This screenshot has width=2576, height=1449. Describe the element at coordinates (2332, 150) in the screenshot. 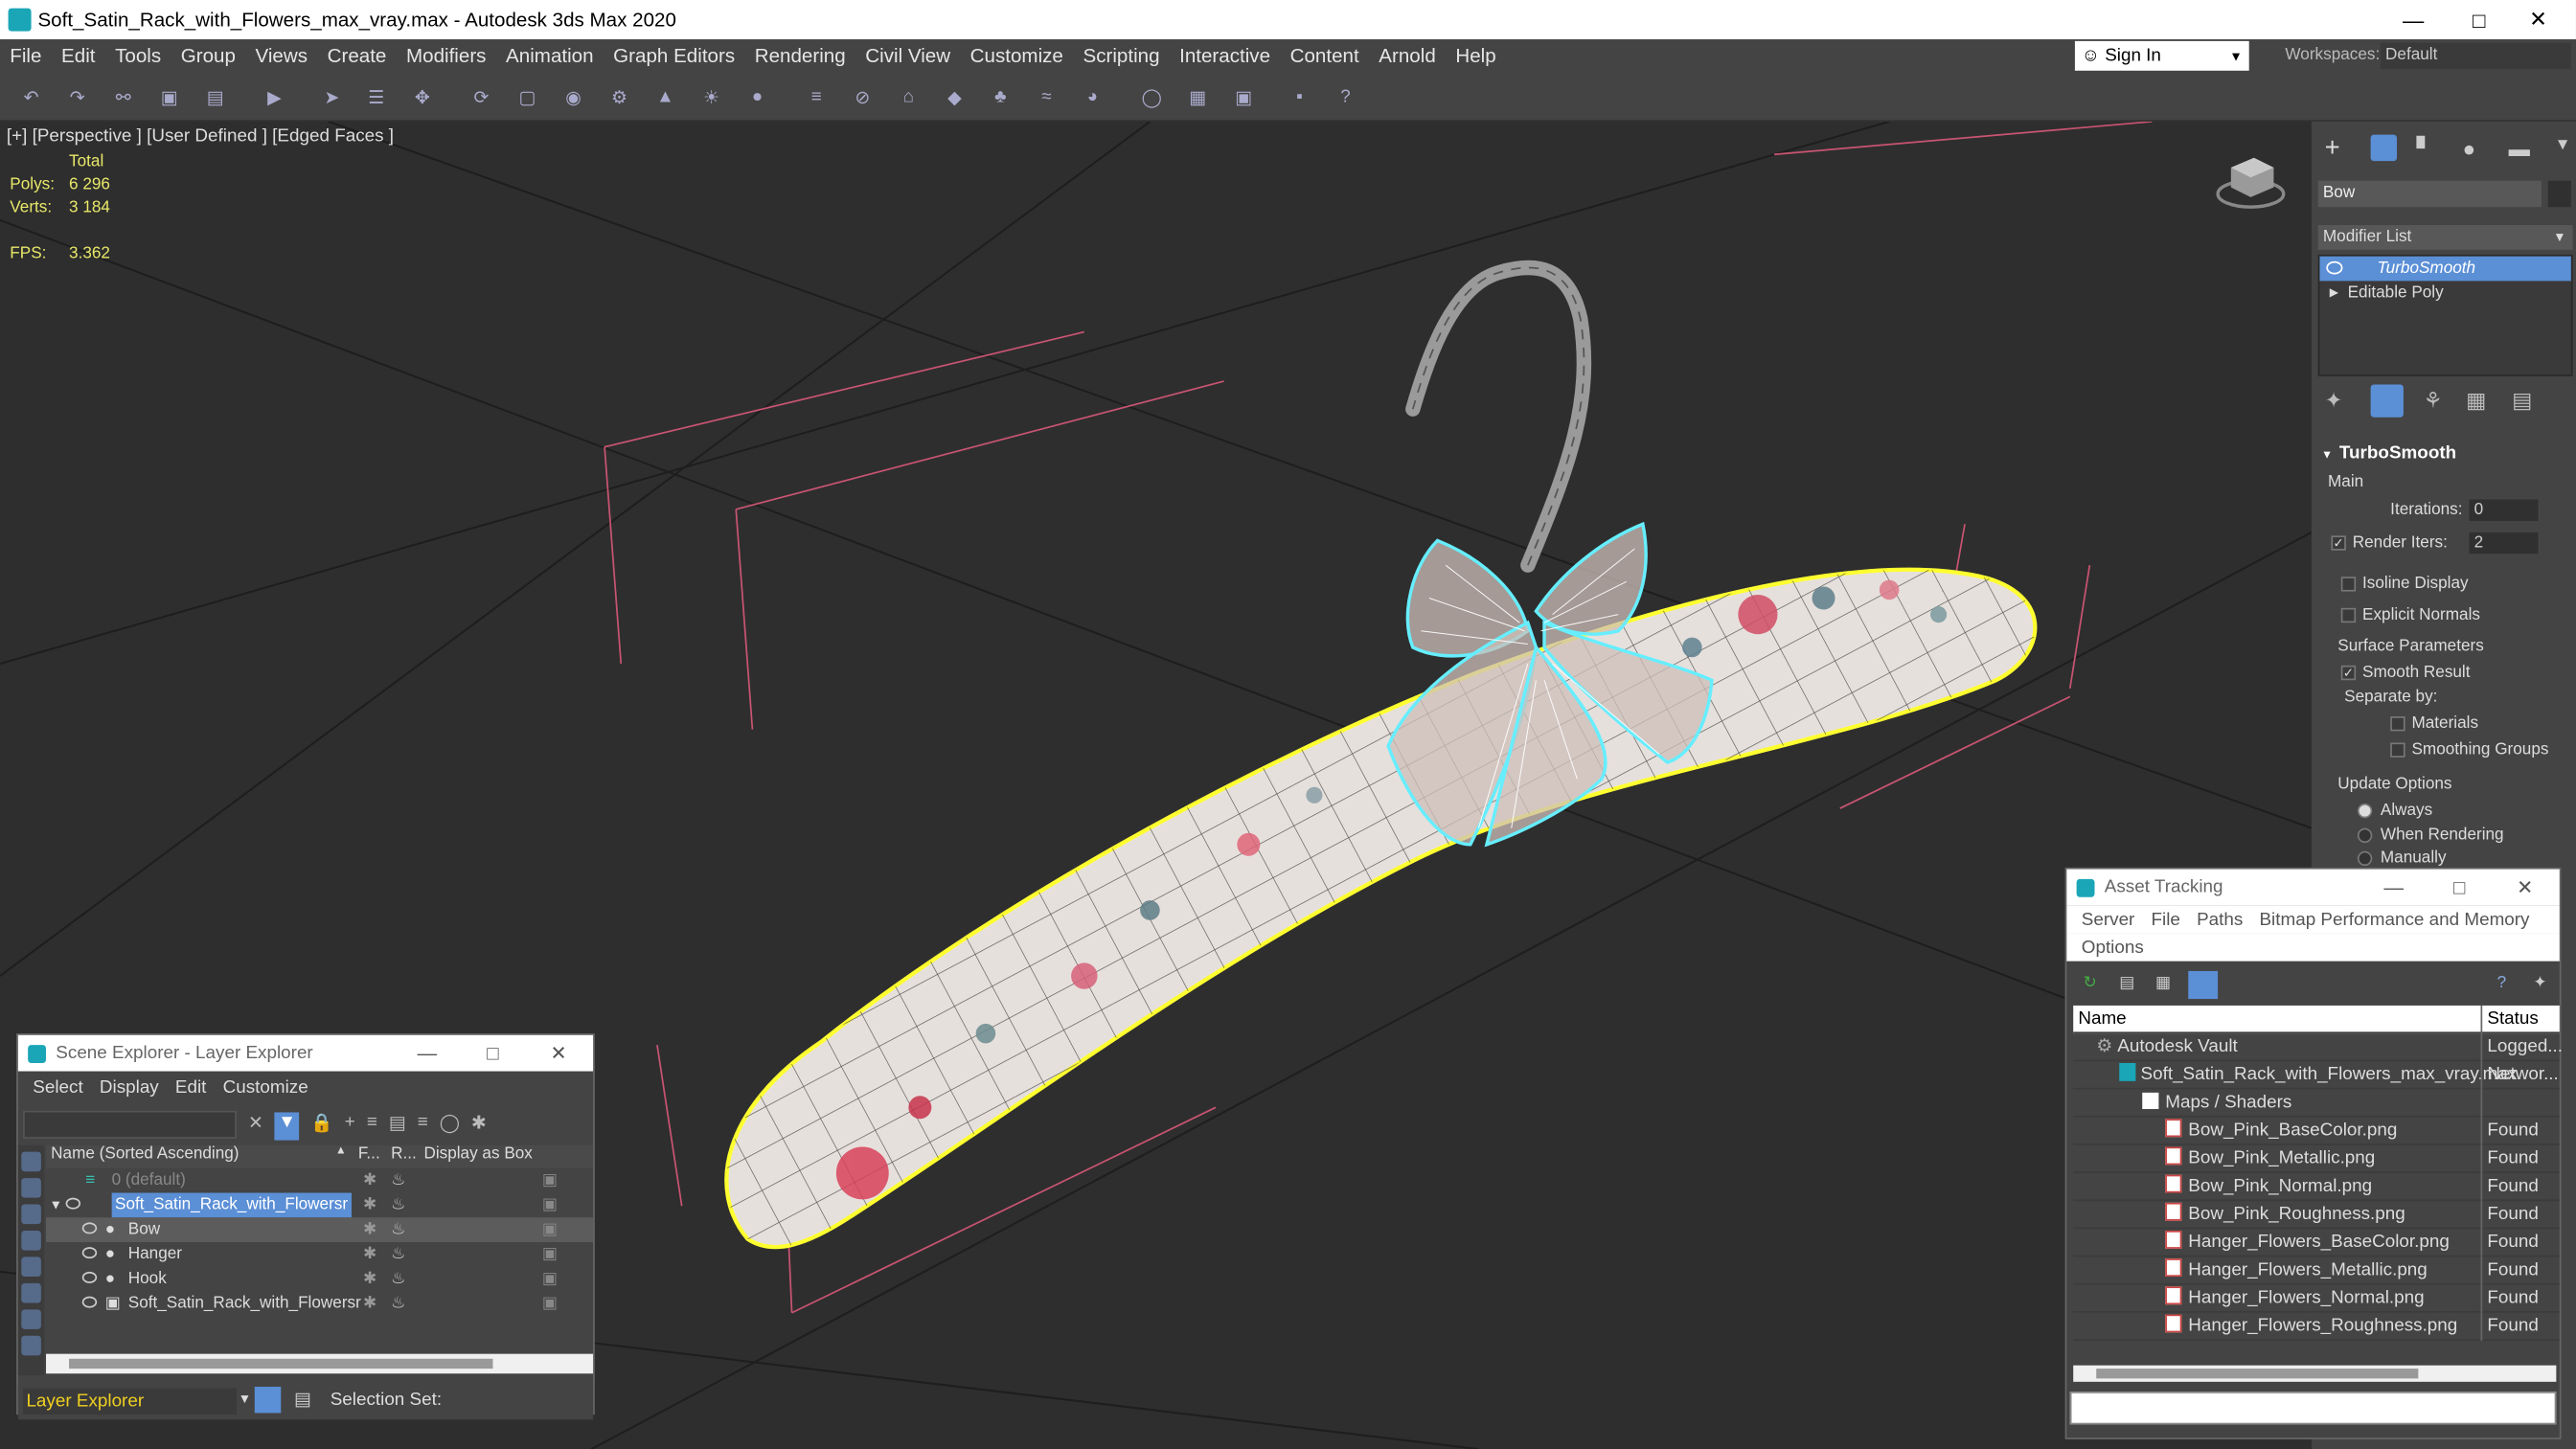

I see `create-tab-icon: +` at that location.